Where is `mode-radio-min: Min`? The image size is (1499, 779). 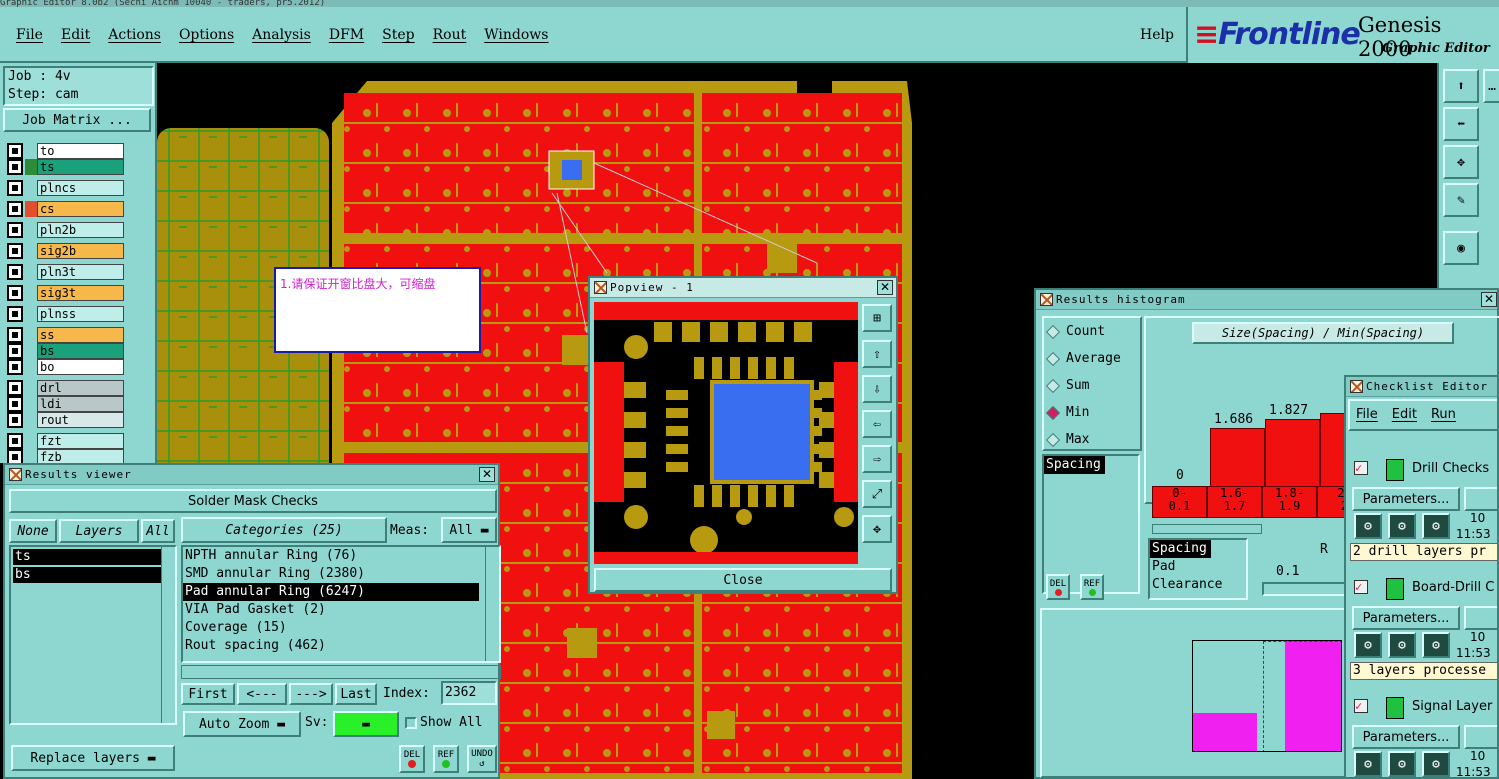 mode-radio-min: Min is located at coordinates (1092, 412).